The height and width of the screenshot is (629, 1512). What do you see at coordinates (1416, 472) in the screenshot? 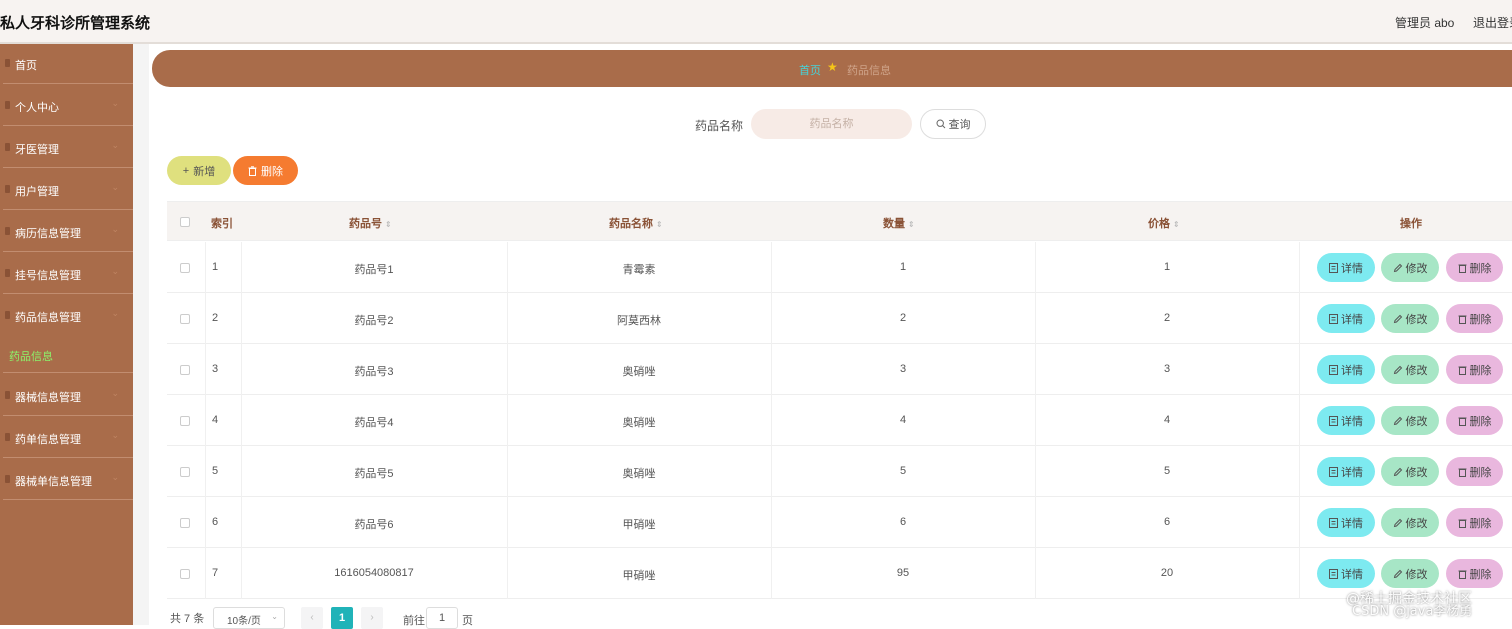
I see `edit-button-label: 修改` at bounding box center [1416, 472].